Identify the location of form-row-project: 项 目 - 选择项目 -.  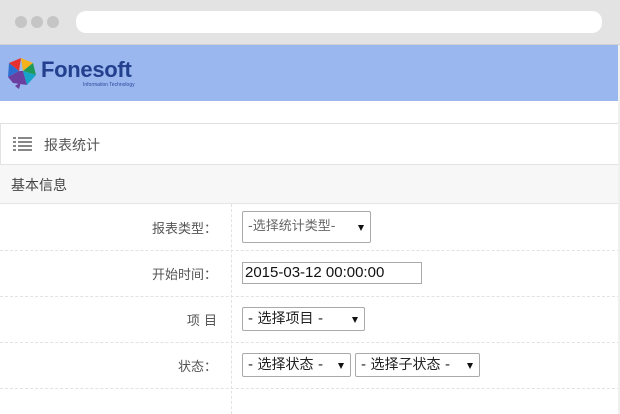
(310, 319).